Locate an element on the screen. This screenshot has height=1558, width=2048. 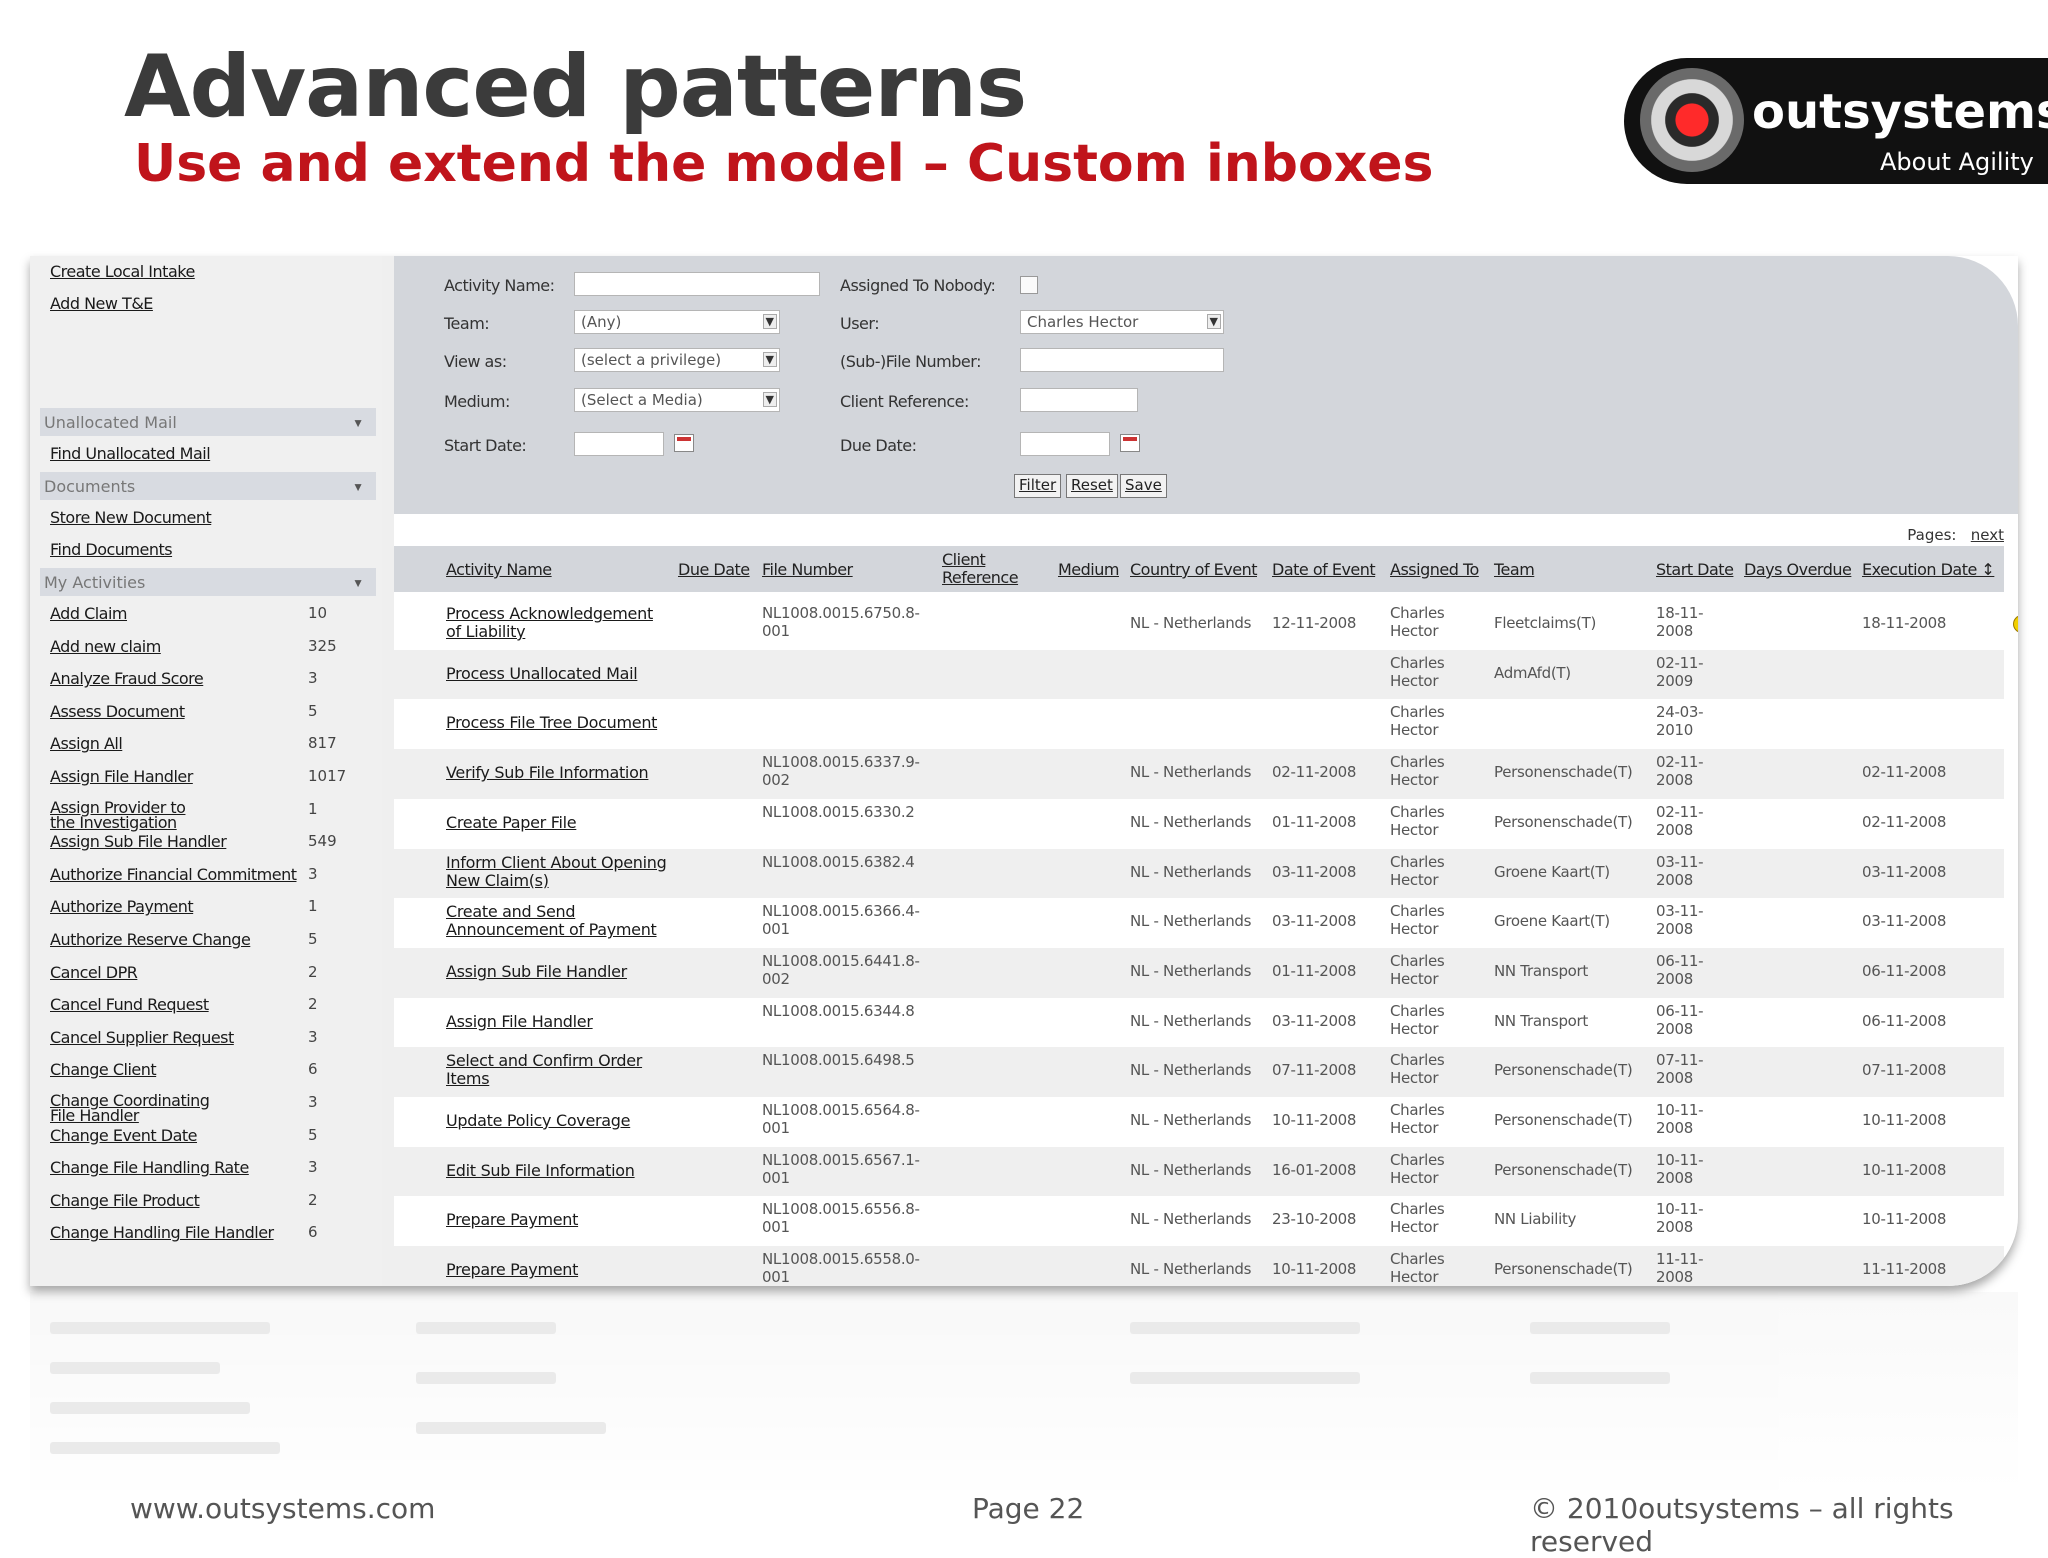
team: Fleetclaims(T) is located at coordinates (1545, 623).